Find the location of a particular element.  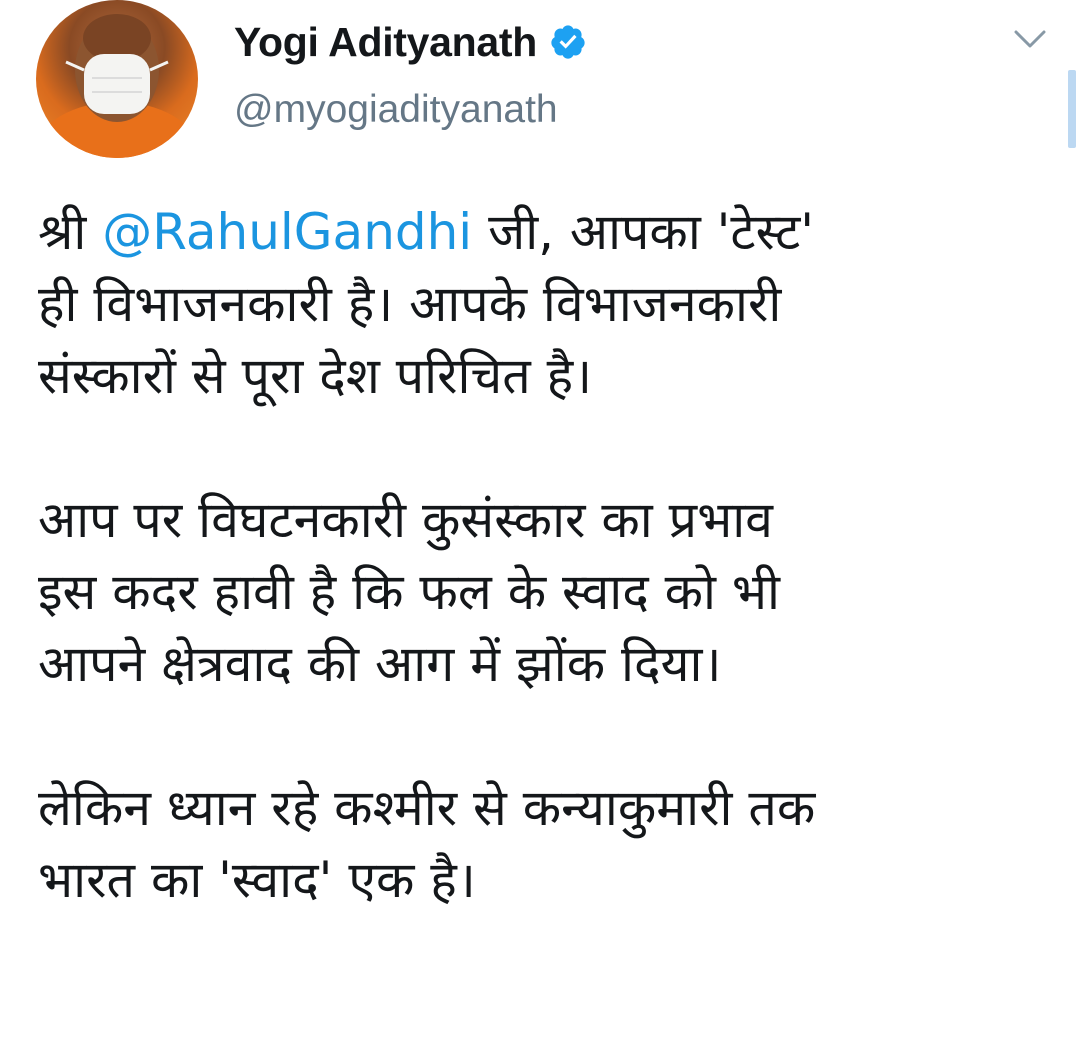

text-line: ही विभाजनकारी है। आपके विभाजनकारी is located at coordinates (410, 304).